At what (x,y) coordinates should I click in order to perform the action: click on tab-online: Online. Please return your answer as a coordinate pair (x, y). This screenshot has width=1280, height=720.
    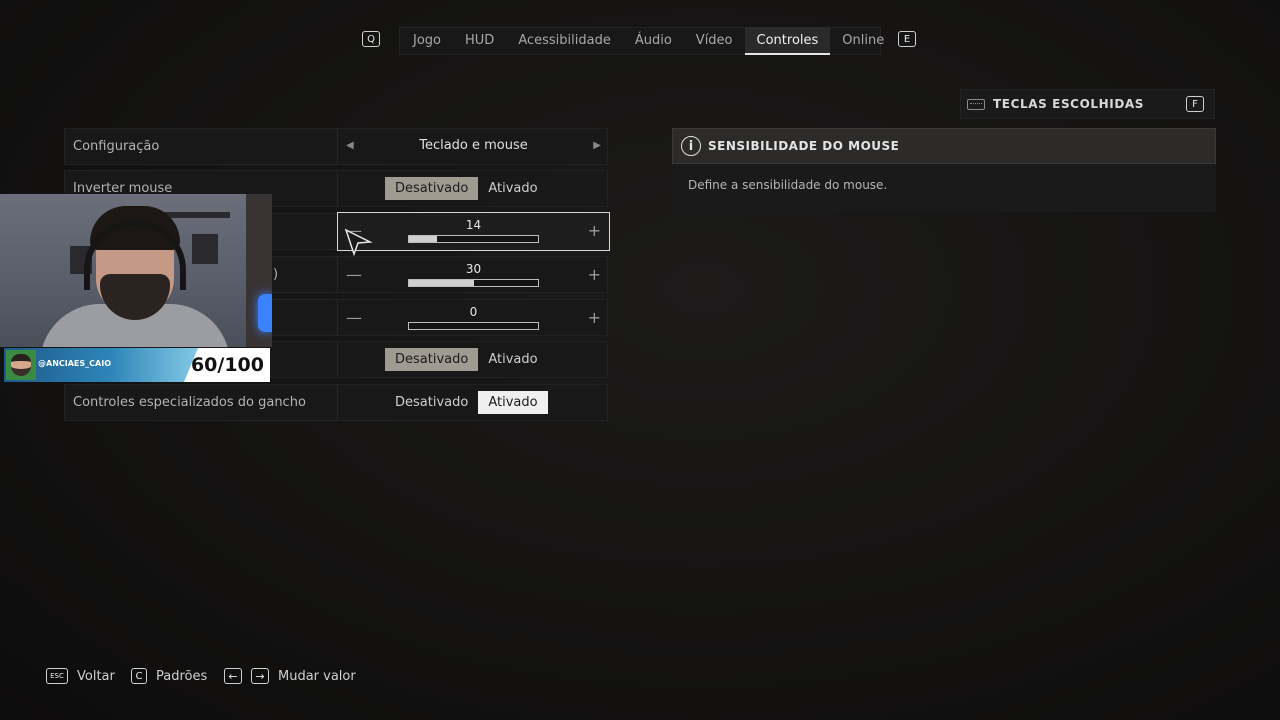
    Looking at the image, I should click on (863, 41).